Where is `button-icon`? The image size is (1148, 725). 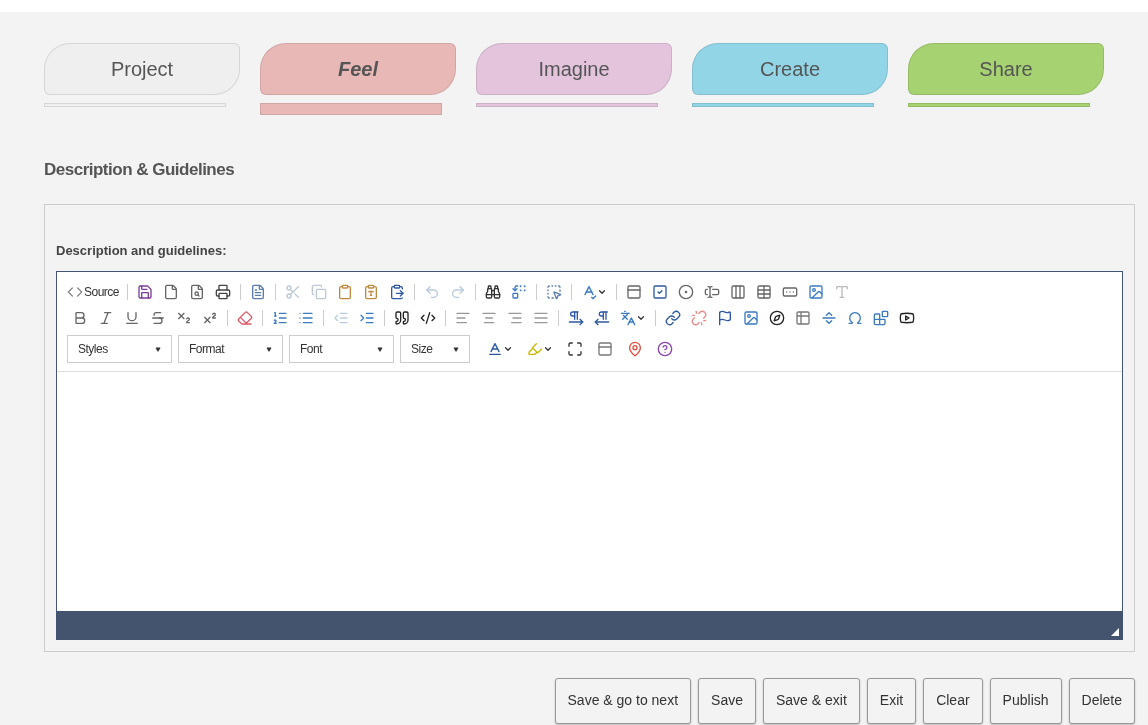
button-icon is located at coordinates (790, 292).